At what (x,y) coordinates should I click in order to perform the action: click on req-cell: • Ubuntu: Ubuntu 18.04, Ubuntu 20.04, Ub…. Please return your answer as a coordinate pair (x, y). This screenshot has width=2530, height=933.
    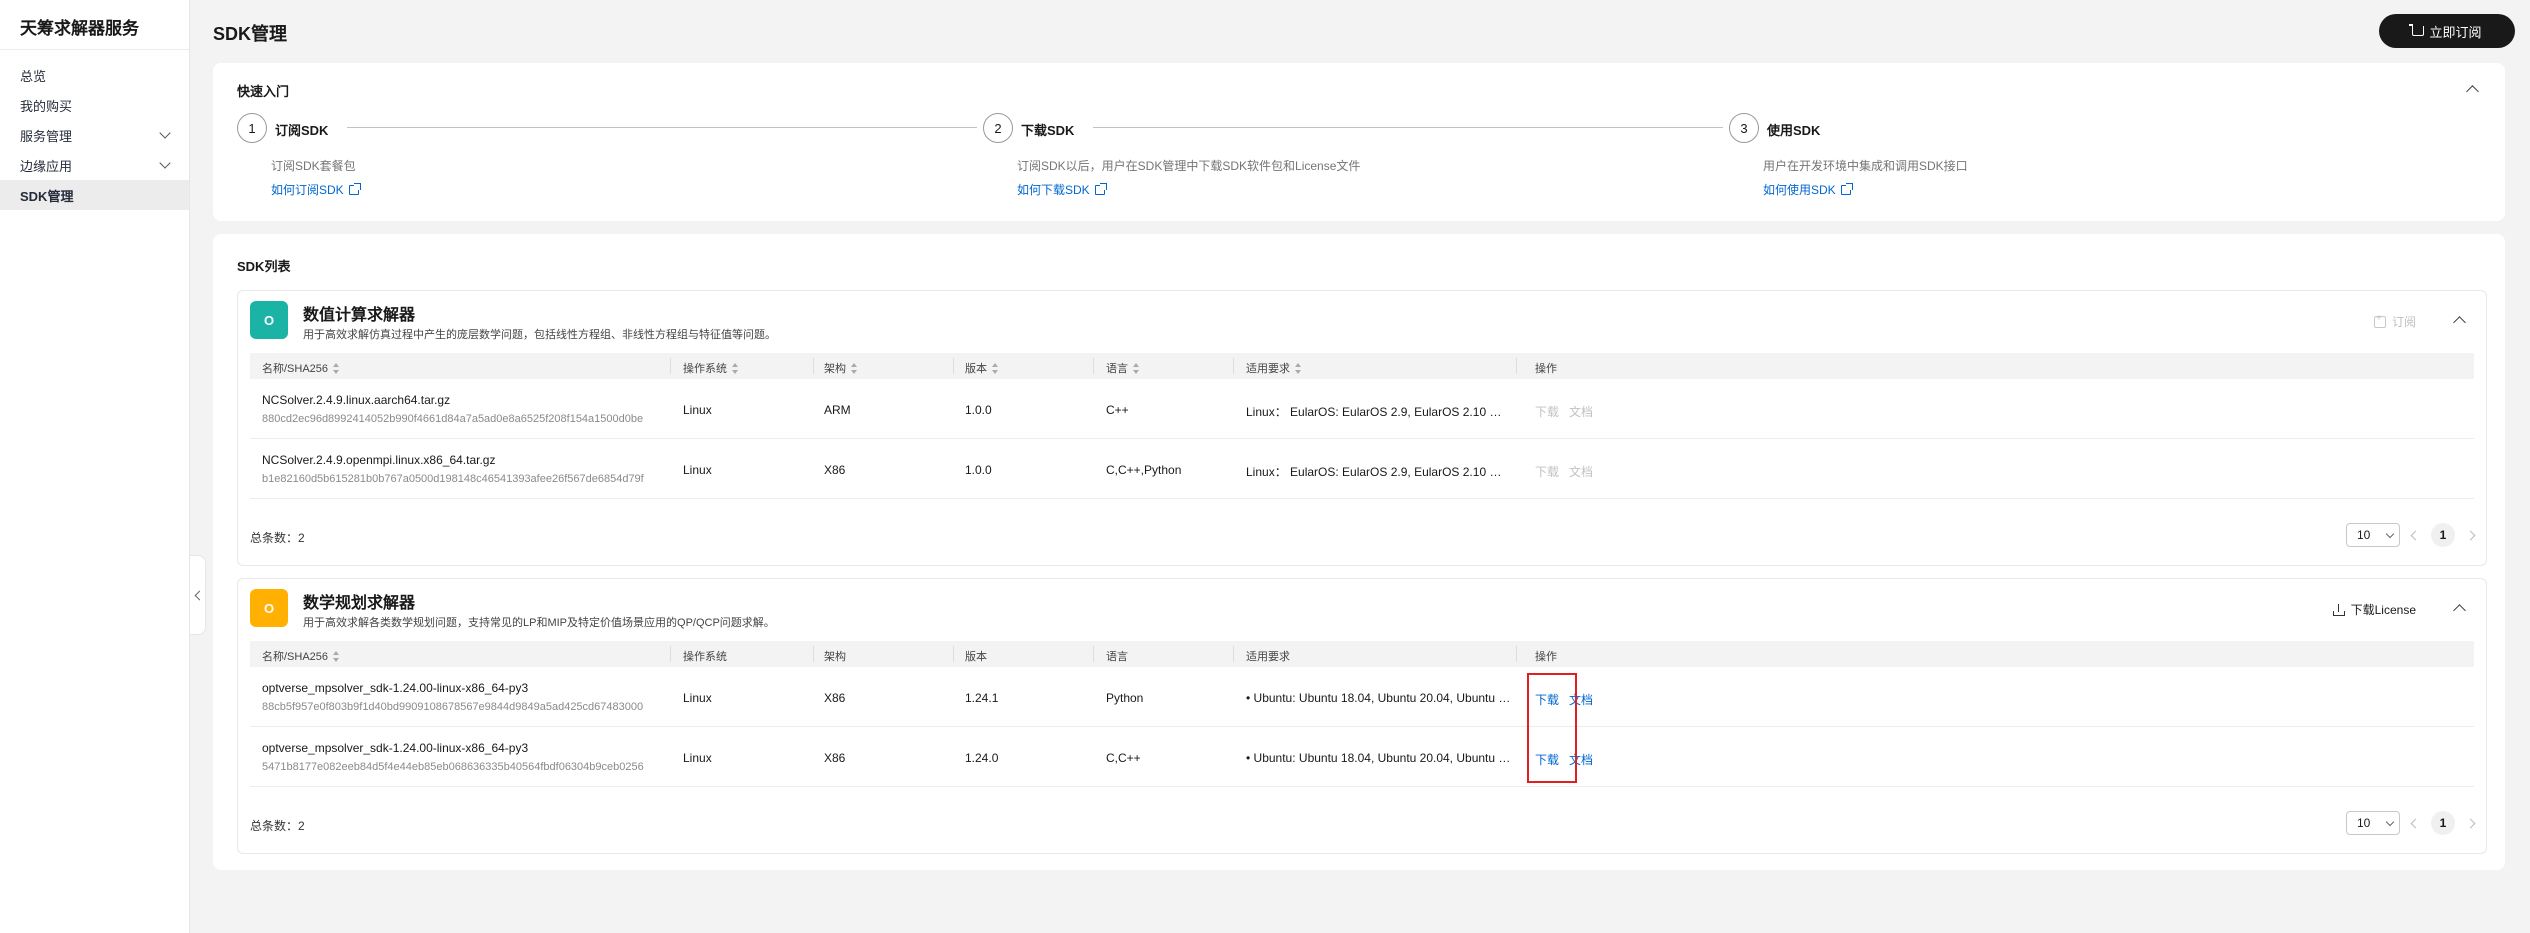
    Looking at the image, I should click on (1381, 698).